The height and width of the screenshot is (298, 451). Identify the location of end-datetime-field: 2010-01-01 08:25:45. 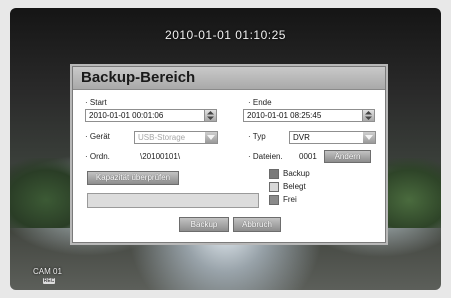
(309, 115).